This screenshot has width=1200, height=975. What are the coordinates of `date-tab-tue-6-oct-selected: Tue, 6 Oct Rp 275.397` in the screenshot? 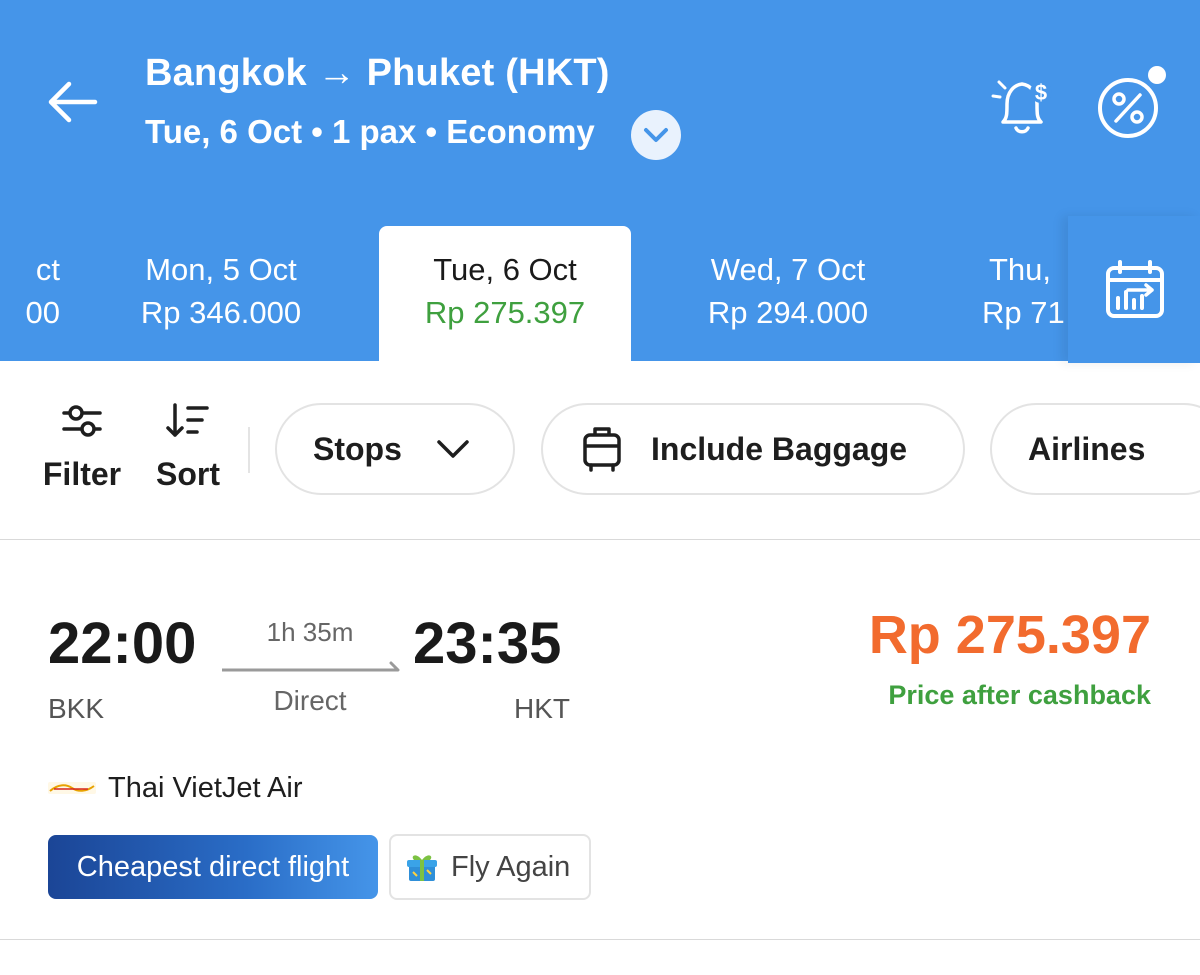 It's located at (505, 294).